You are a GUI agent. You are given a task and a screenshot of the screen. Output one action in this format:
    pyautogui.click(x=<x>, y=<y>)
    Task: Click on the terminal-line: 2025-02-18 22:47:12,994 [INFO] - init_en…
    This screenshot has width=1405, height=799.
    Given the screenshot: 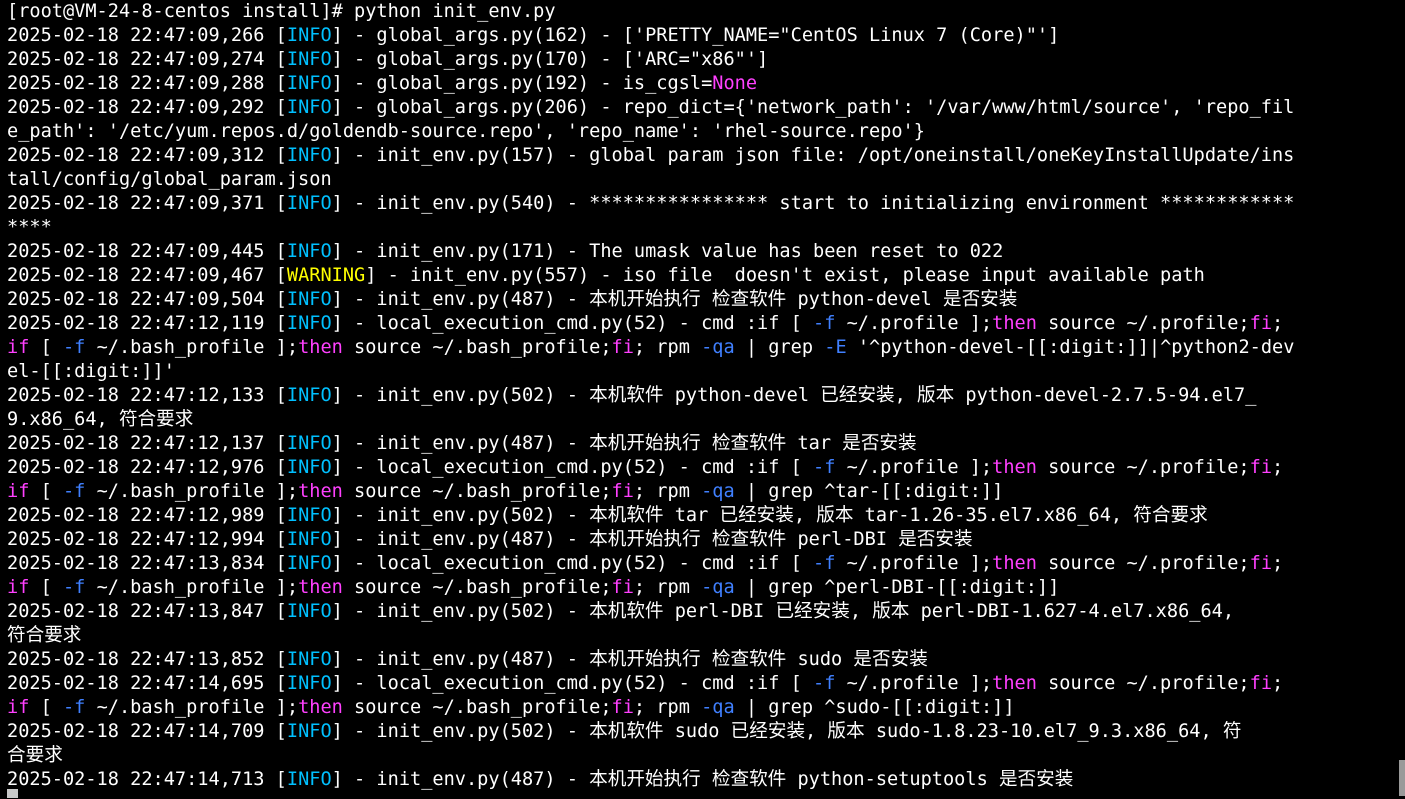 What is the action you would take?
    pyautogui.click(x=650, y=540)
    